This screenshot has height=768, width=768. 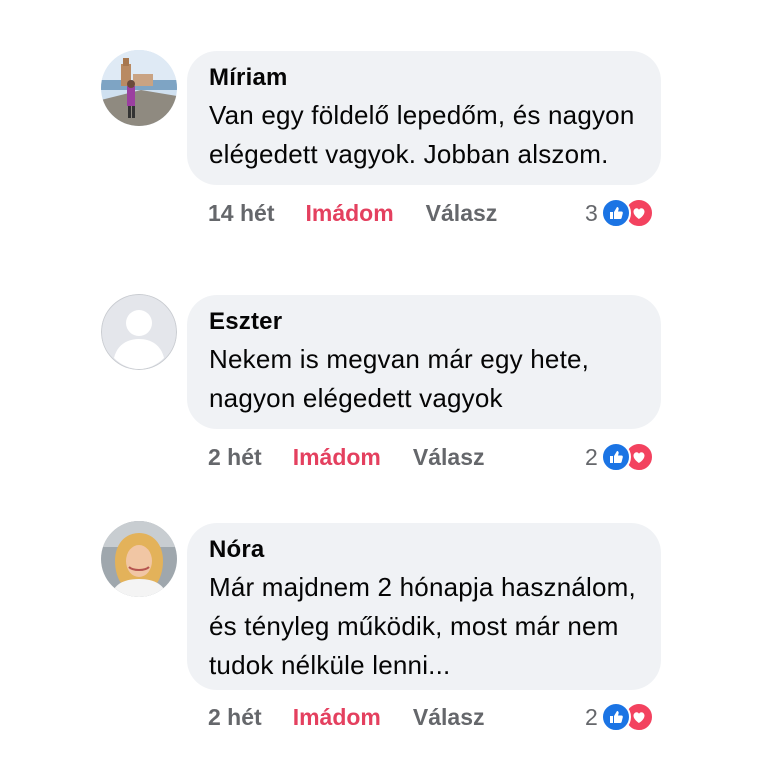 I want to click on comment-author: Eszter, so click(x=424, y=322).